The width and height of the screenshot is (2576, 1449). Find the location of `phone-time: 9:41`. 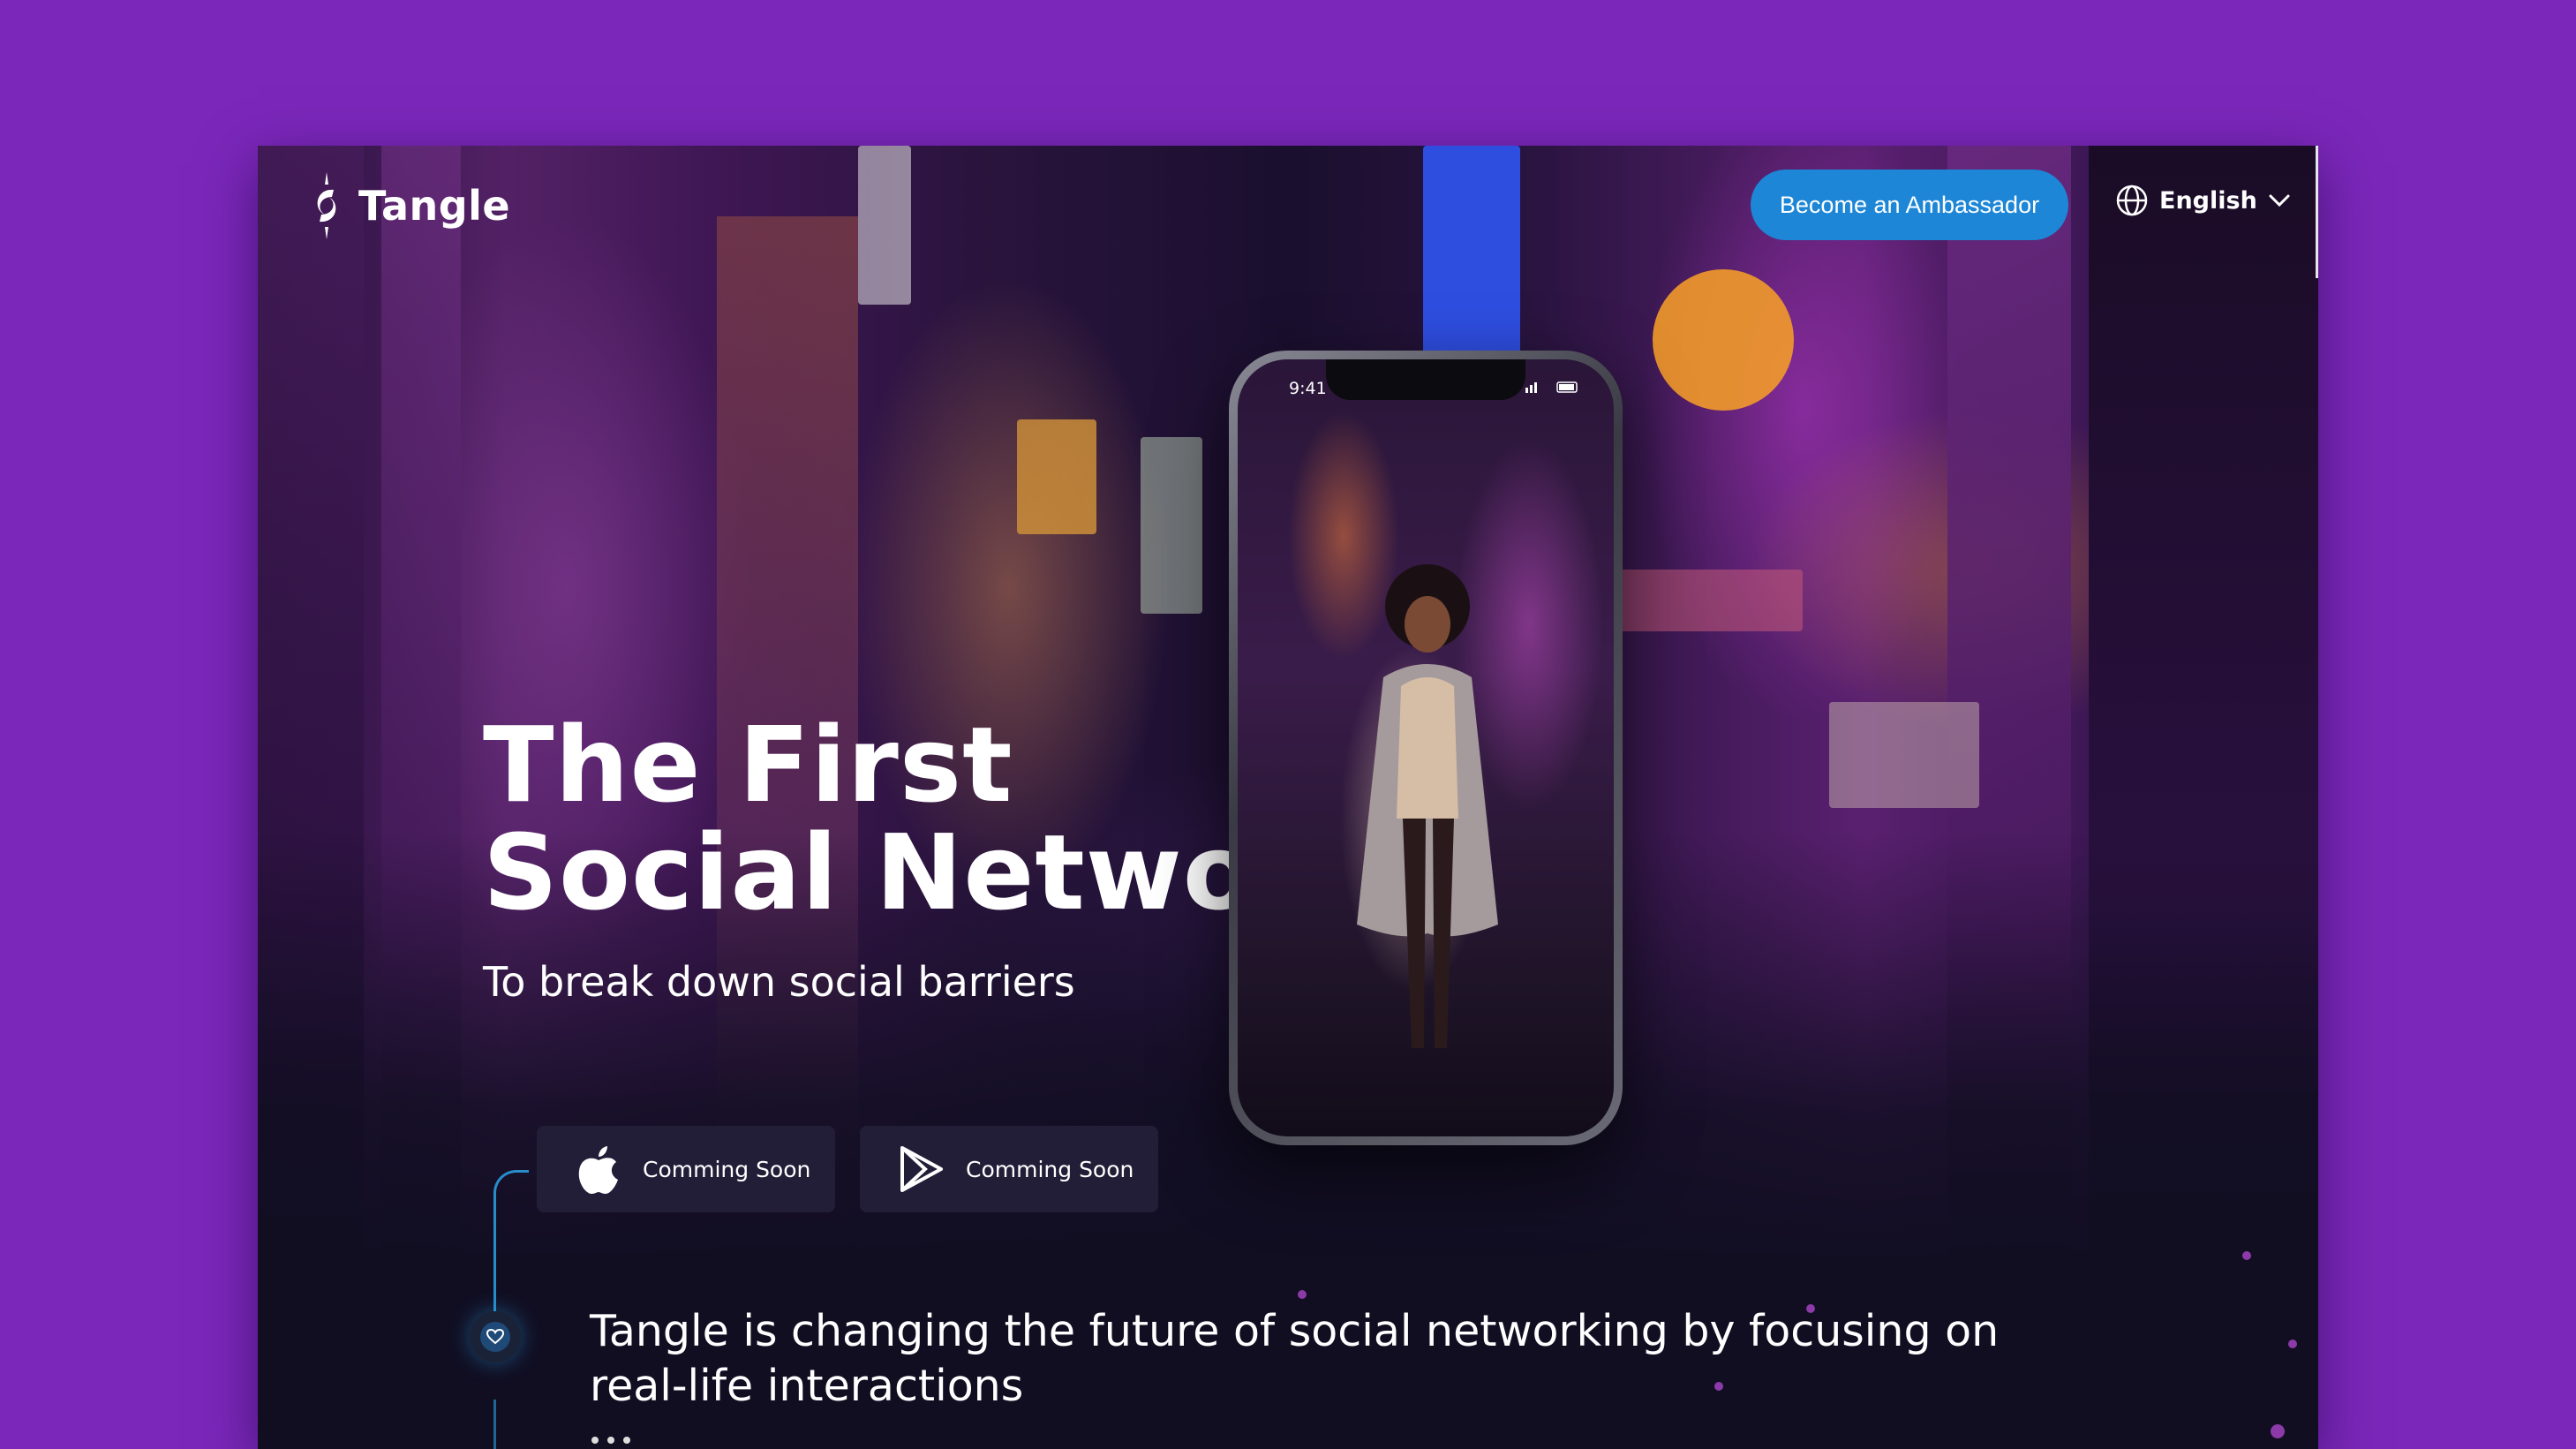

phone-time: 9:41 is located at coordinates (1308, 388).